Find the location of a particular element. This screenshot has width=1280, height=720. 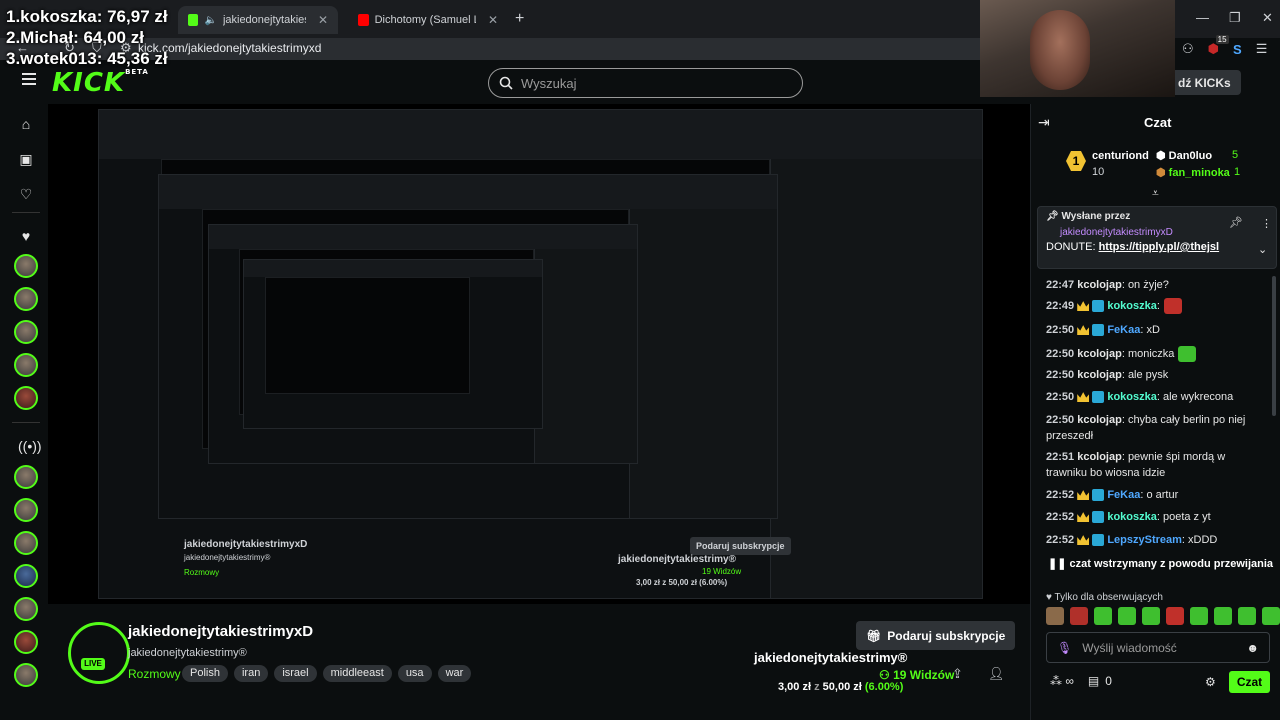

chat-message: 22:52 LepszyStream: xDDD is located at coordinates (1156, 540).